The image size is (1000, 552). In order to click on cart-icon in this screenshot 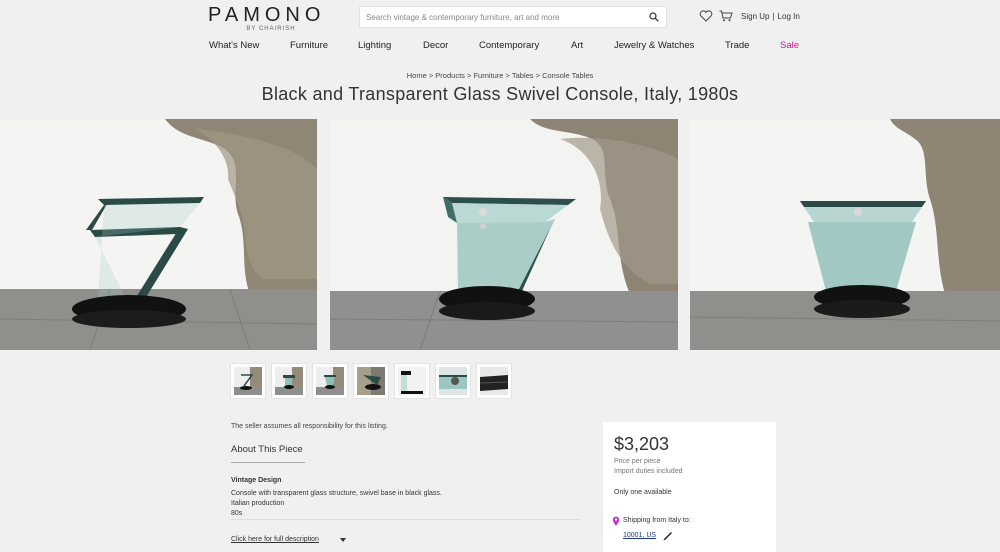, I will do `click(726, 16)`.